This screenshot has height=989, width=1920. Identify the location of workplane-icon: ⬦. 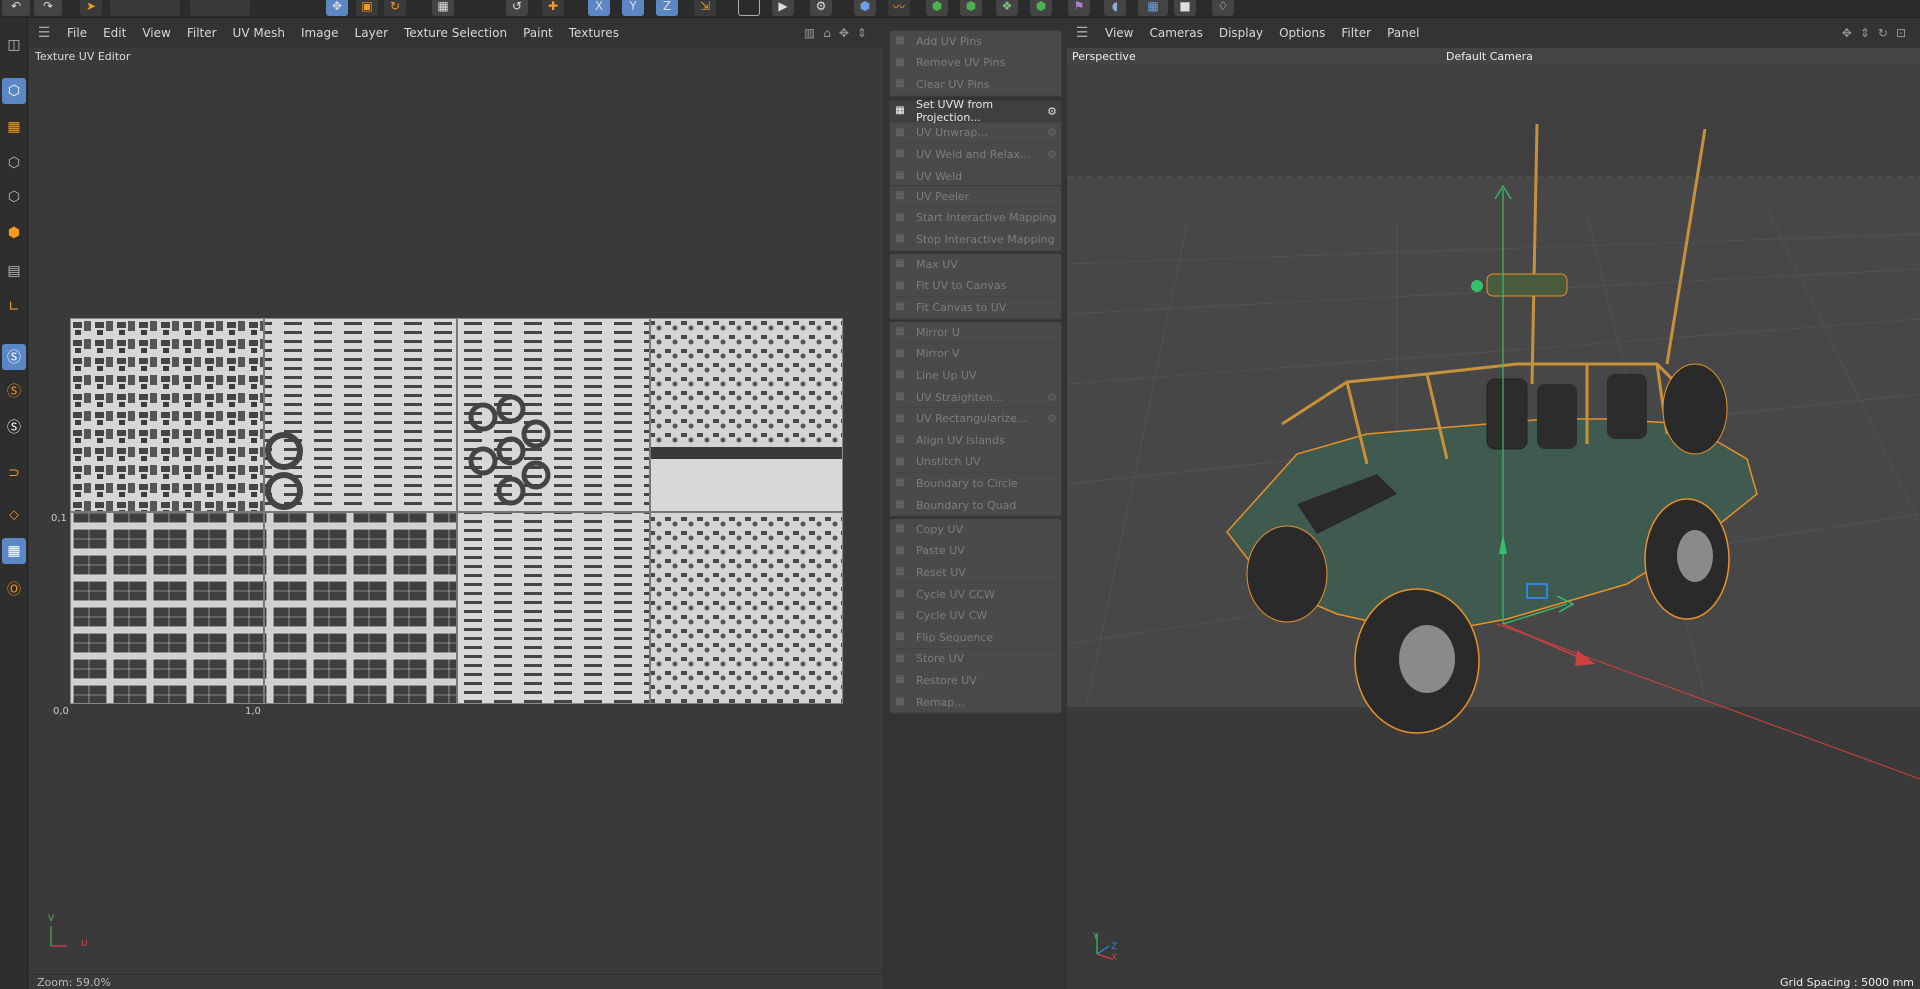
(14, 515).